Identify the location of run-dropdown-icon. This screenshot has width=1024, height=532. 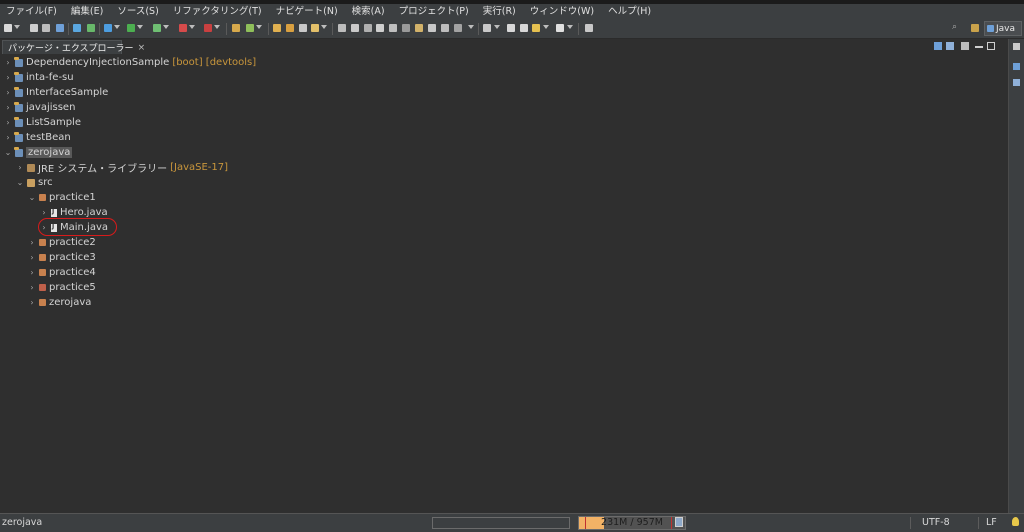
(140, 27).